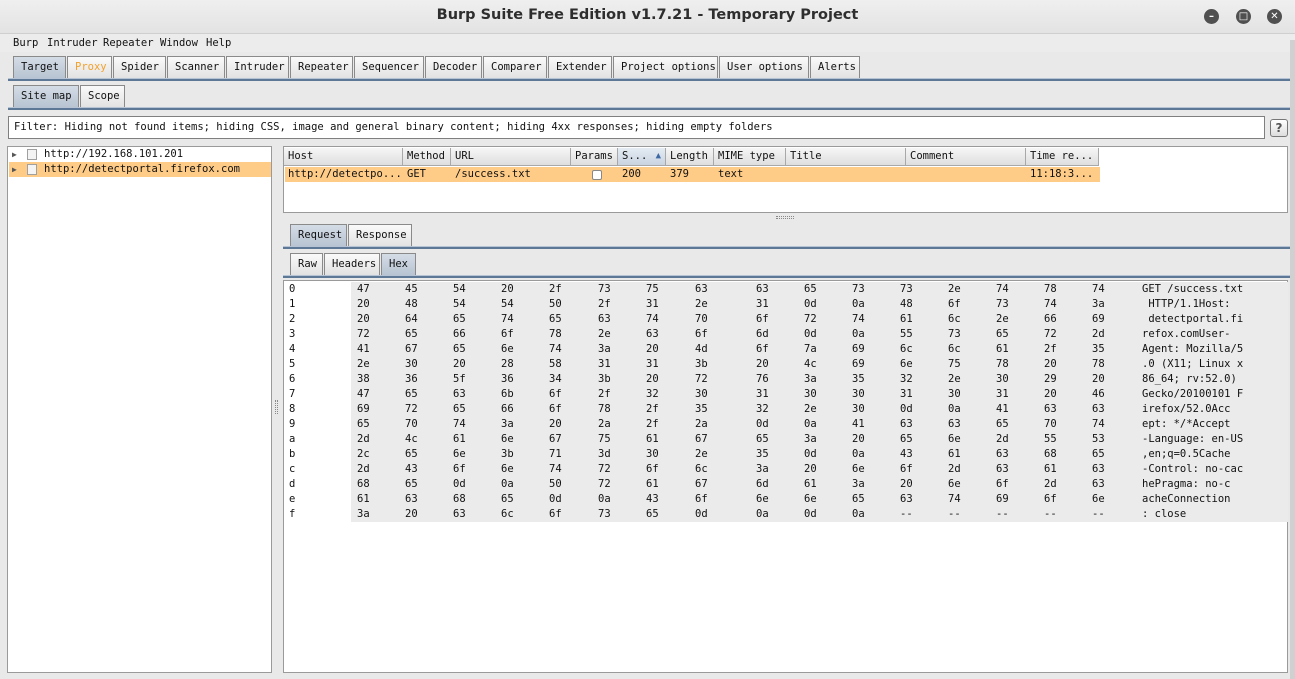  Describe the element at coordinates (1279, 128) in the screenshot. I see `help-icon: ?` at that location.